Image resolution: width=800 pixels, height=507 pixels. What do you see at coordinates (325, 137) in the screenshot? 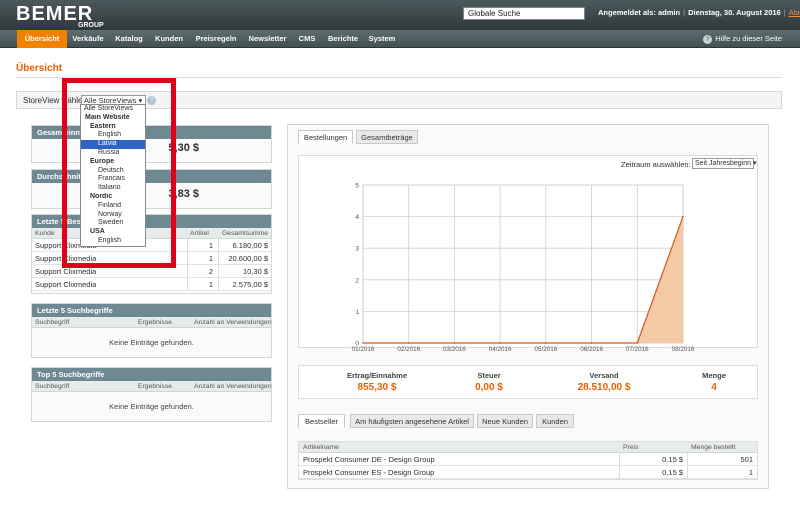
I see `tab-bestellungen: Bestellungen` at bounding box center [325, 137].